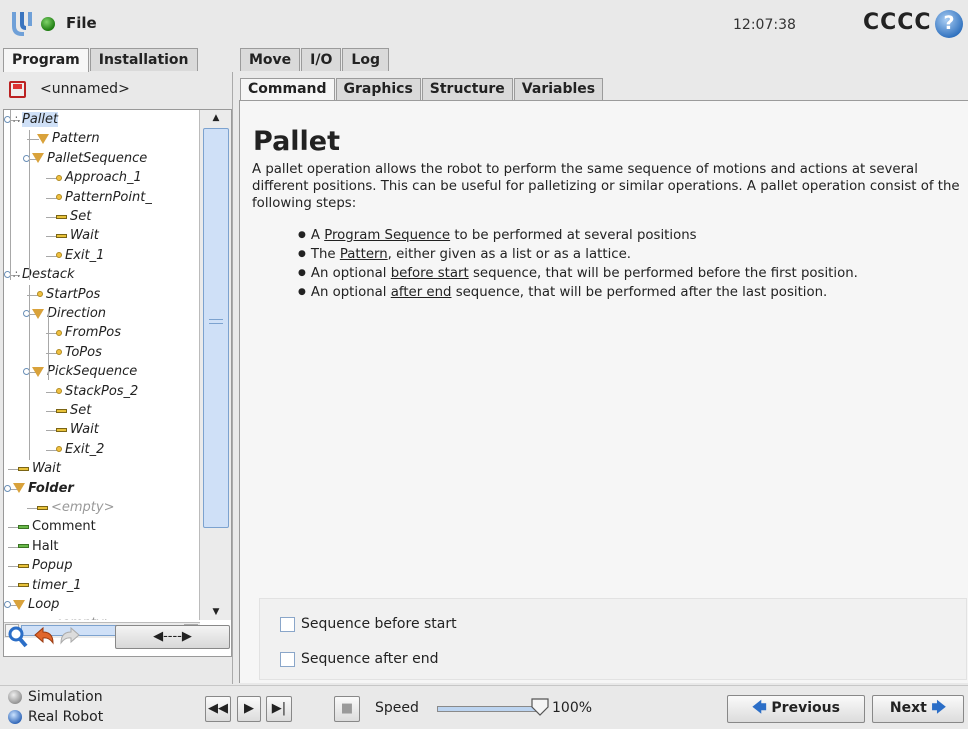 Image resolution: width=968 pixels, height=729 pixels. What do you see at coordinates (99, 177) in the screenshot?
I see `tree-node: Approach_1` at bounding box center [99, 177].